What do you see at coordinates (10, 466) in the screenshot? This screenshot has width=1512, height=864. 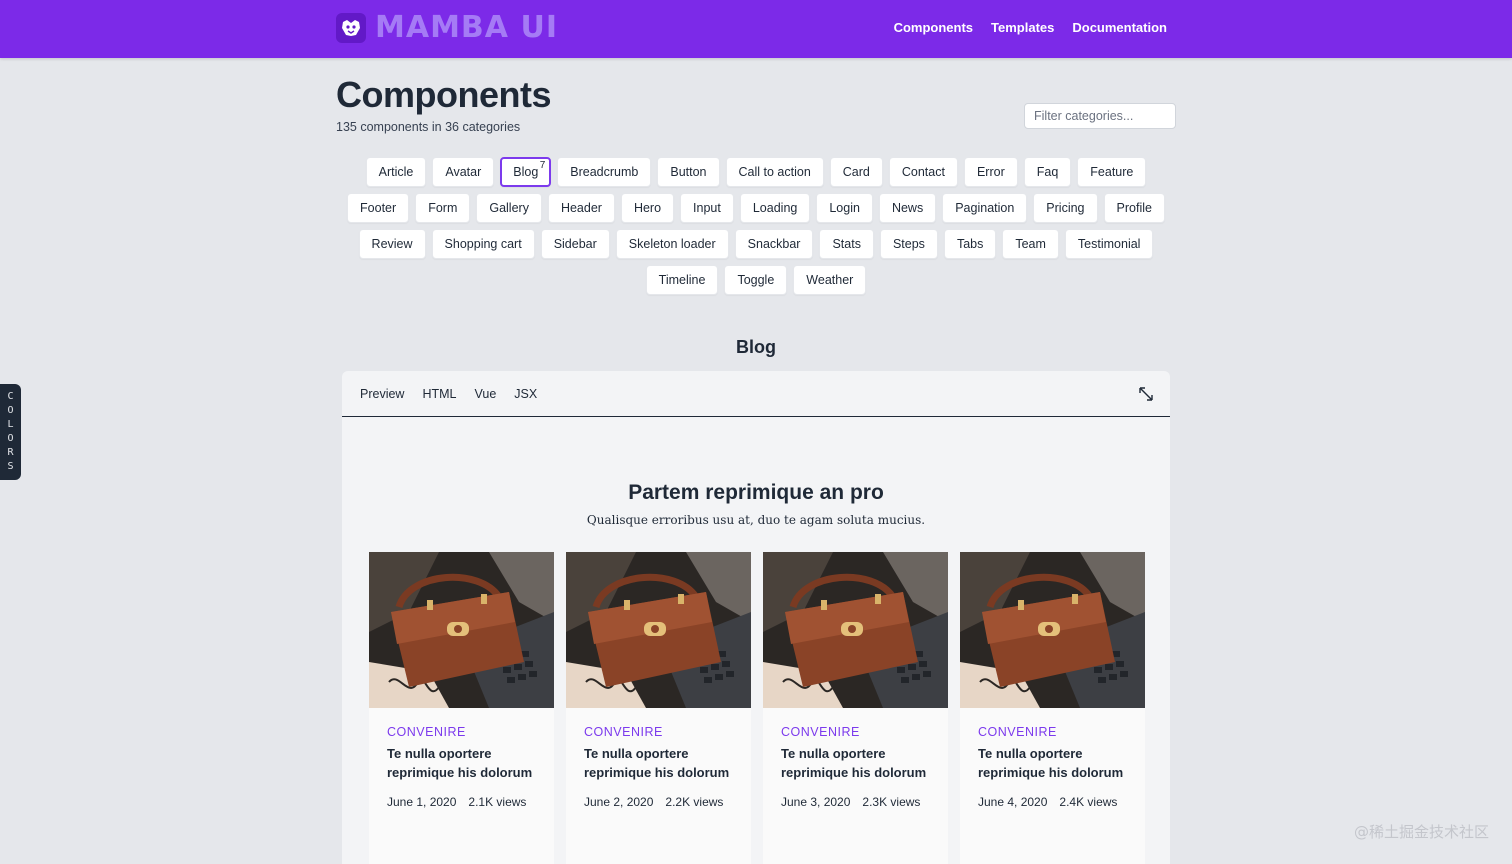 I see `colors-tab-letter: S` at bounding box center [10, 466].